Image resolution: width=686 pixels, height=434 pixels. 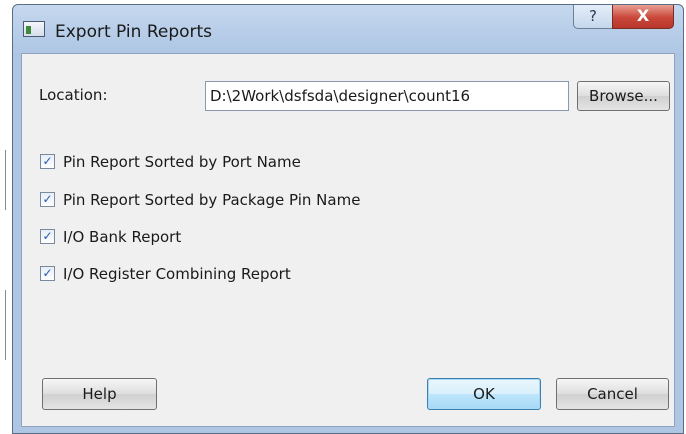 I want to click on question-mark-icon: ?, so click(x=593, y=16).